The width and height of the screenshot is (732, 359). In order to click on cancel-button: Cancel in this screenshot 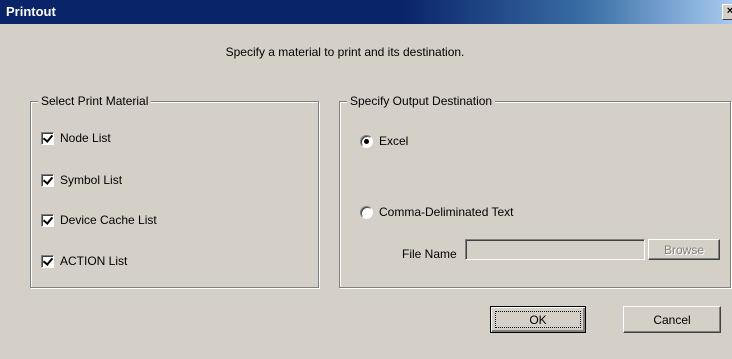, I will do `click(672, 319)`.